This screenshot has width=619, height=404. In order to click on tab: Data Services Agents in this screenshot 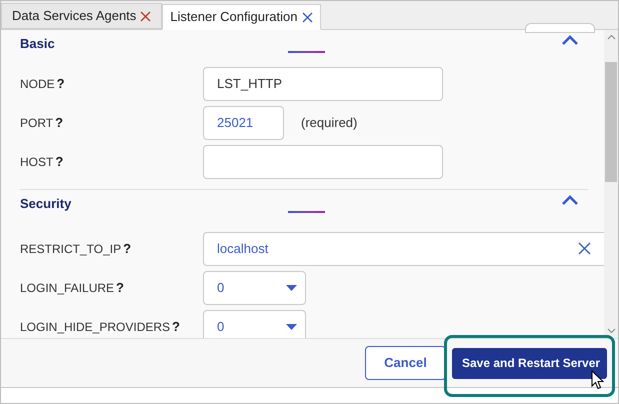, I will do `click(81, 16)`.